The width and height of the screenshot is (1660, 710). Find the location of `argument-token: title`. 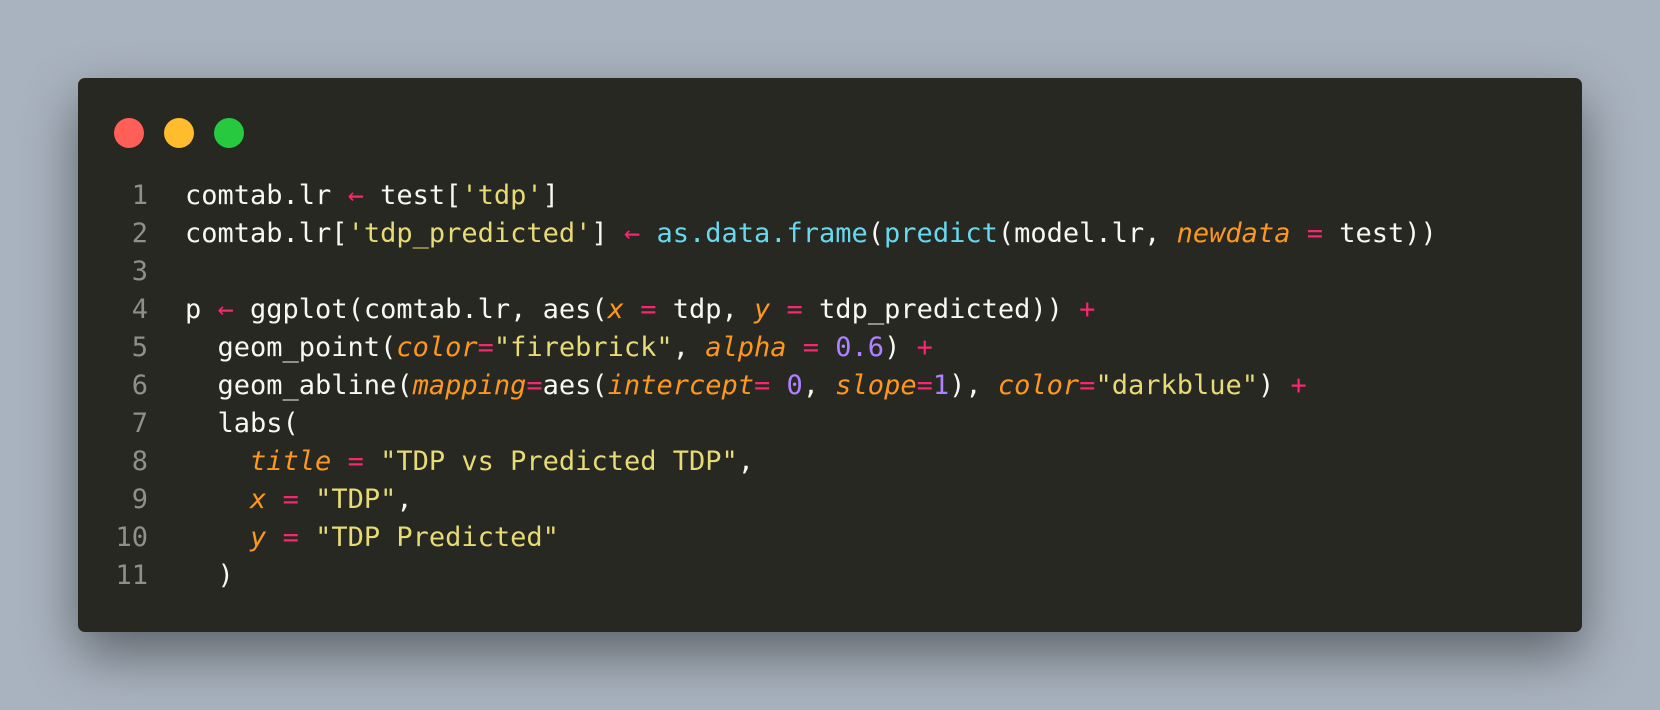

argument-token: title is located at coordinates (291, 461).